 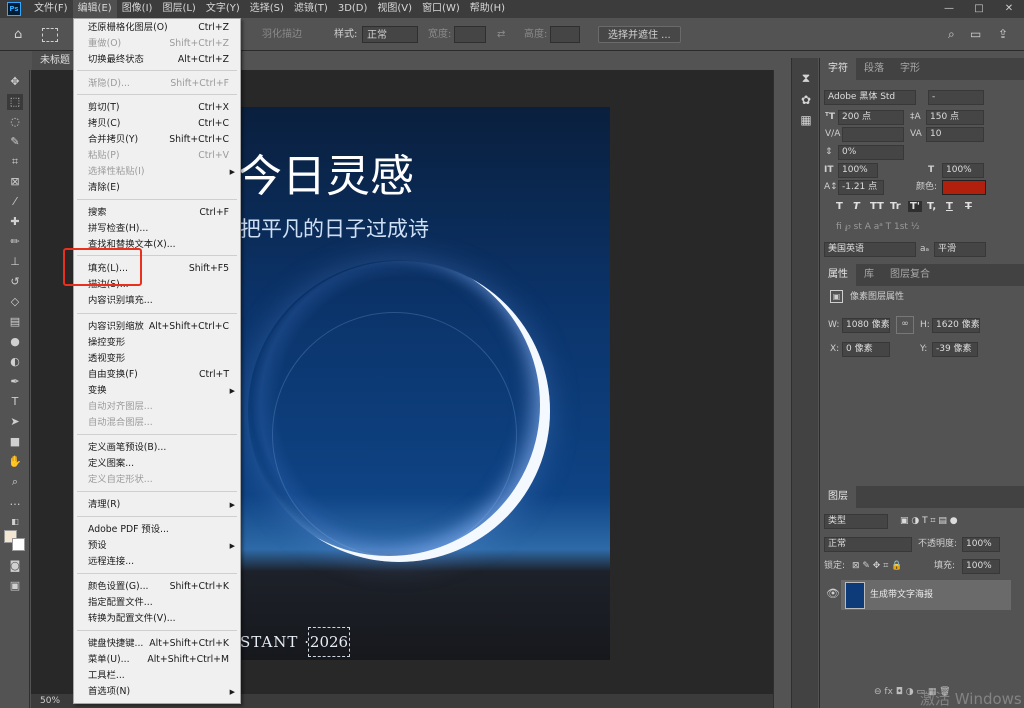 I want to click on edit-menu-item: 清理(R) ▶, so click(x=157, y=505).